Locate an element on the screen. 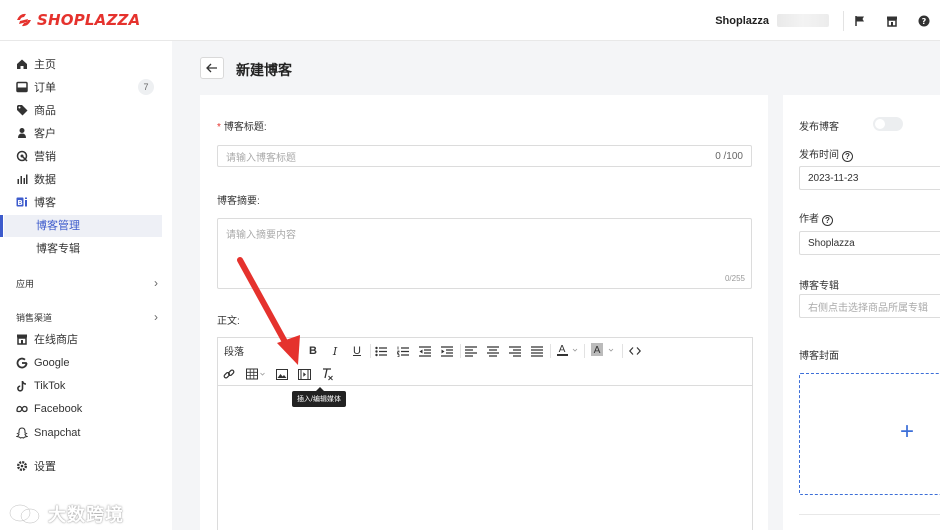 Image resolution: width=940 pixels, height=530 pixels. publish-time-label: 发布时间? is located at coordinates (826, 154).